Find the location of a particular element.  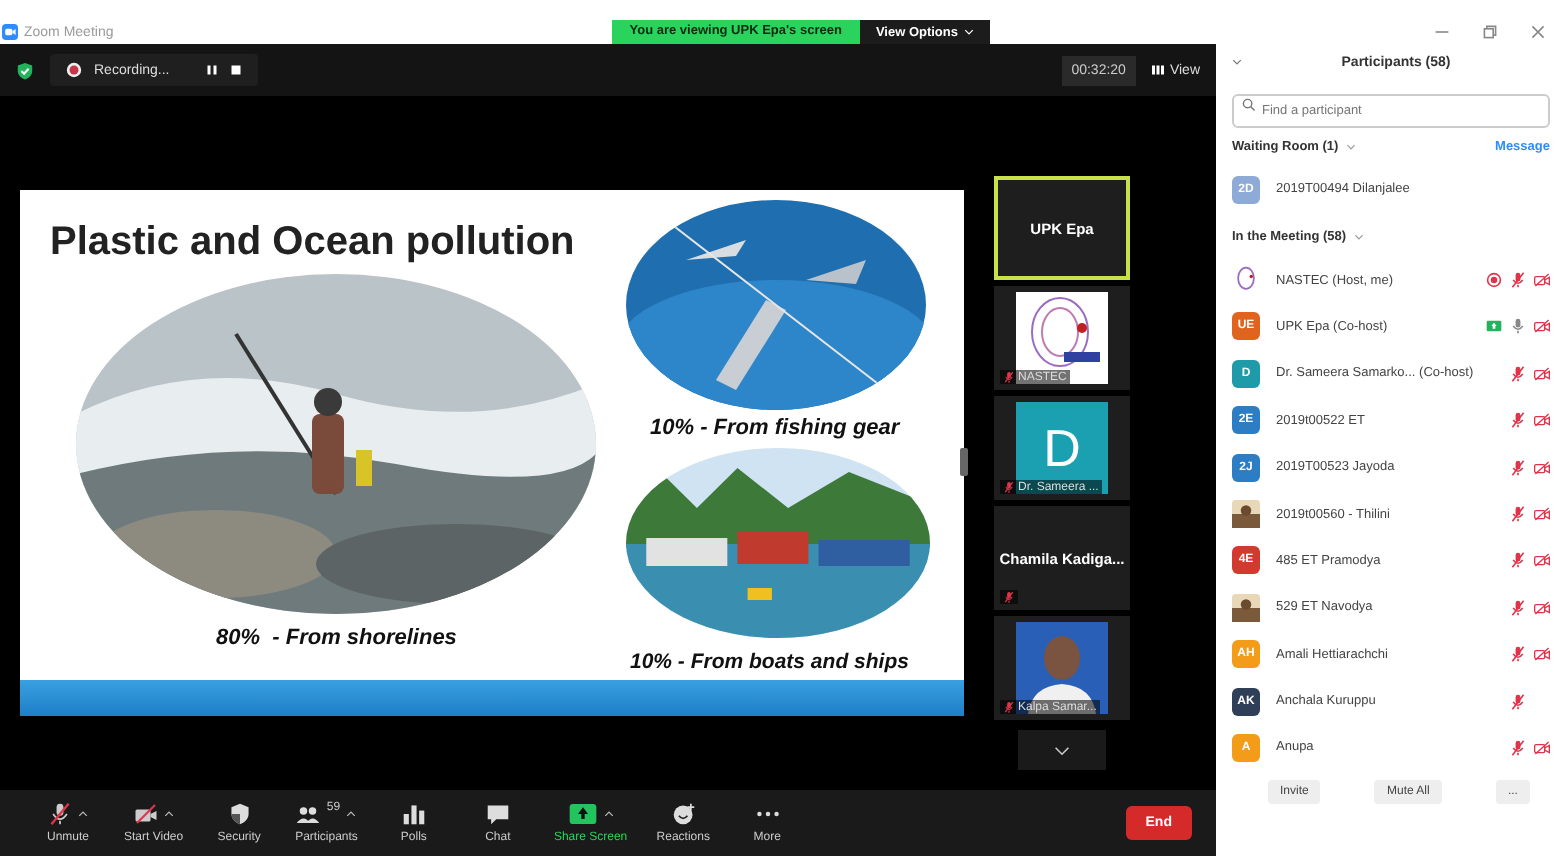

slide-caption: 10% - From fishing gear is located at coordinates (775, 428).